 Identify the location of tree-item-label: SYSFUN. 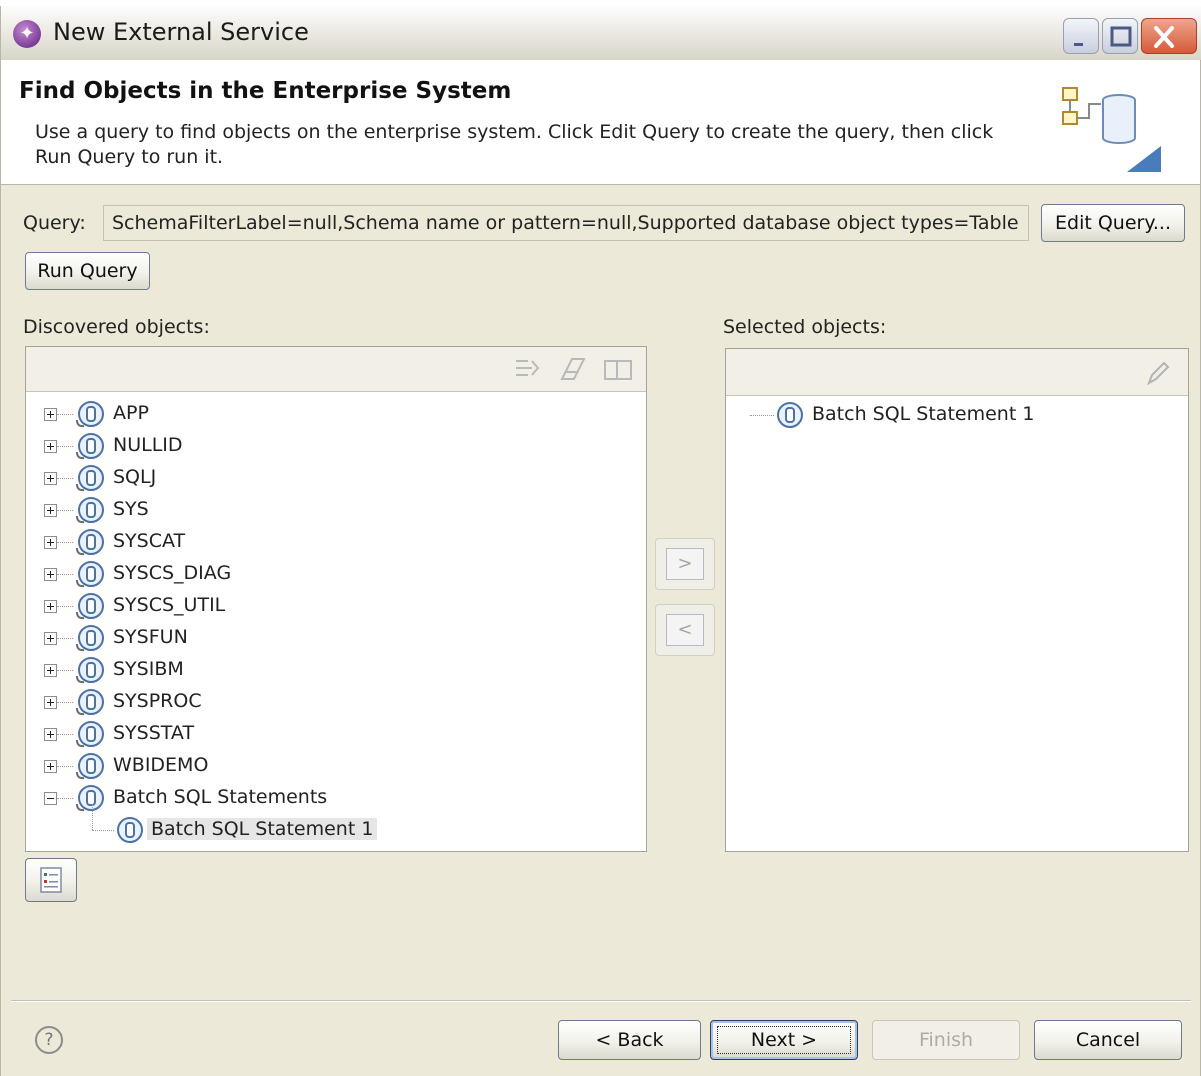
(150, 637).